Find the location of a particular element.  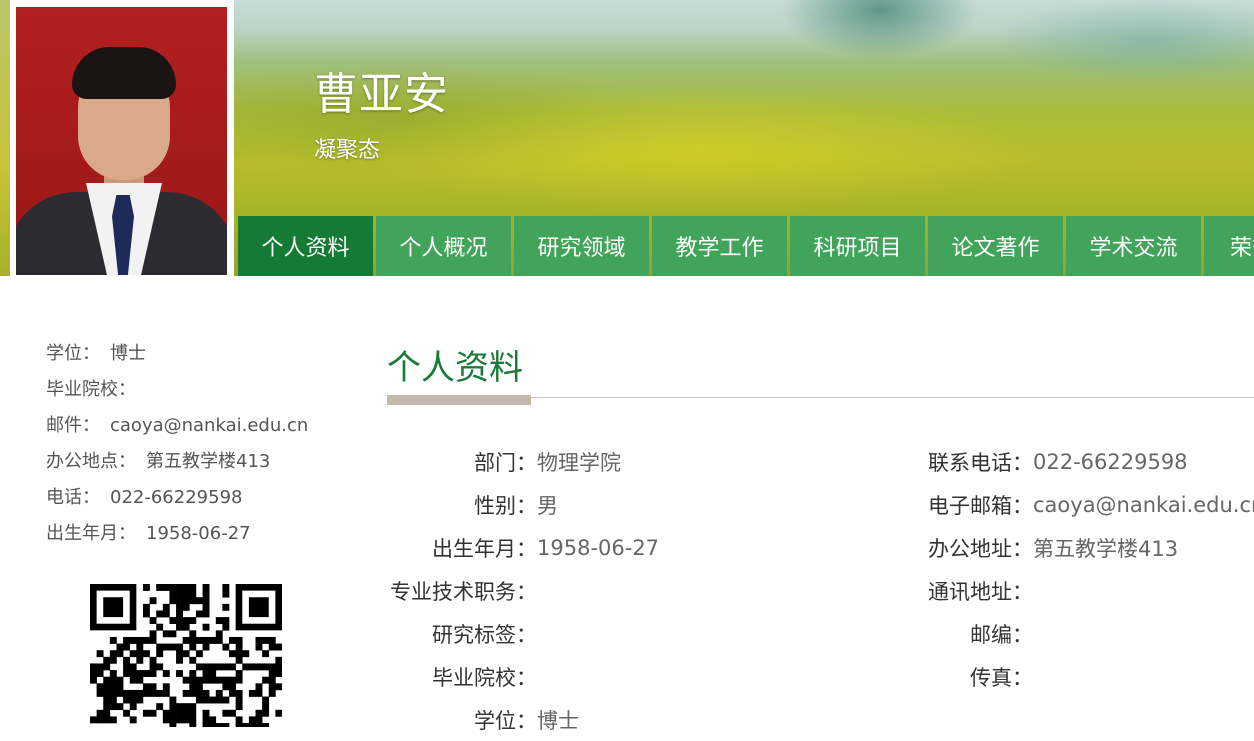

detail-row-title: 专业技术职务： is located at coordinates (463, 591).